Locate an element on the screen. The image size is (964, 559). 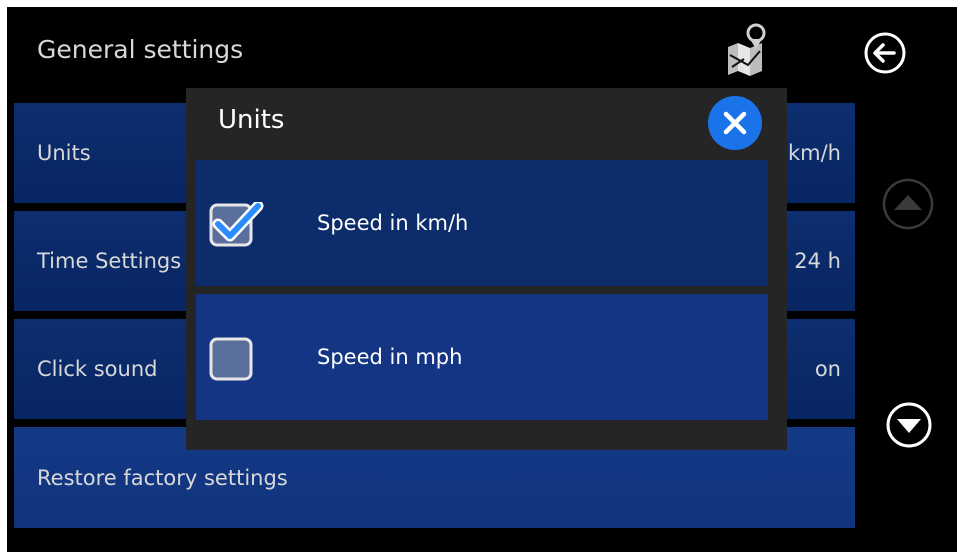
back-arrow-icon is located at coordinates (885, 53).